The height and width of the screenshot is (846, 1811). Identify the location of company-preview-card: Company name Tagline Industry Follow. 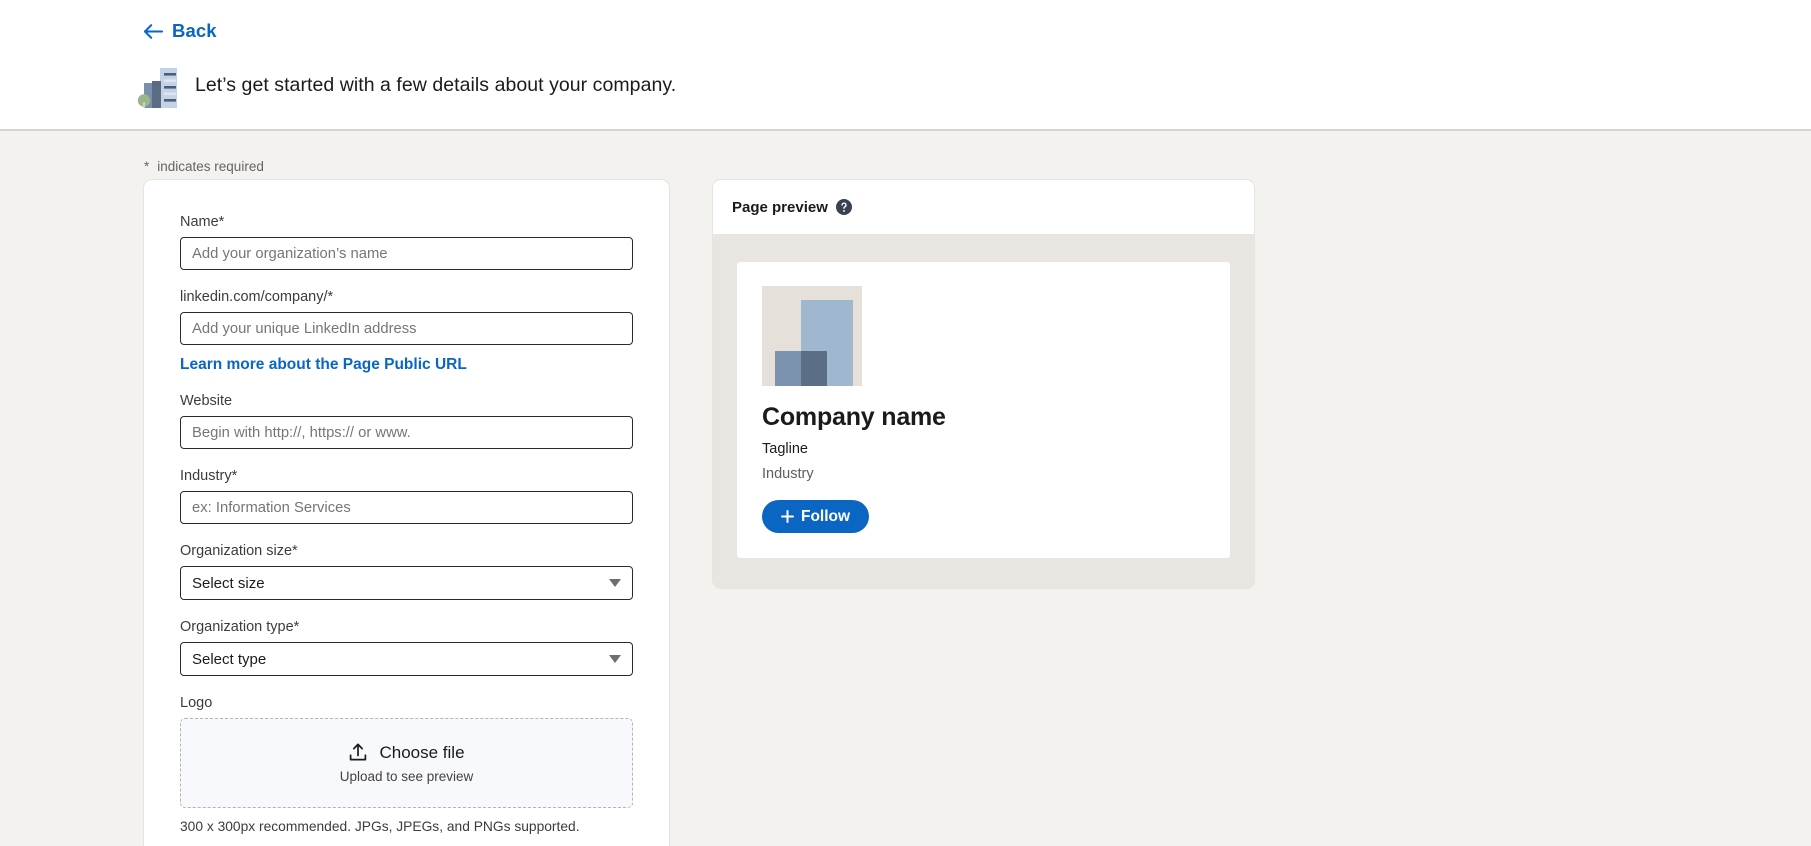
(983, 410).